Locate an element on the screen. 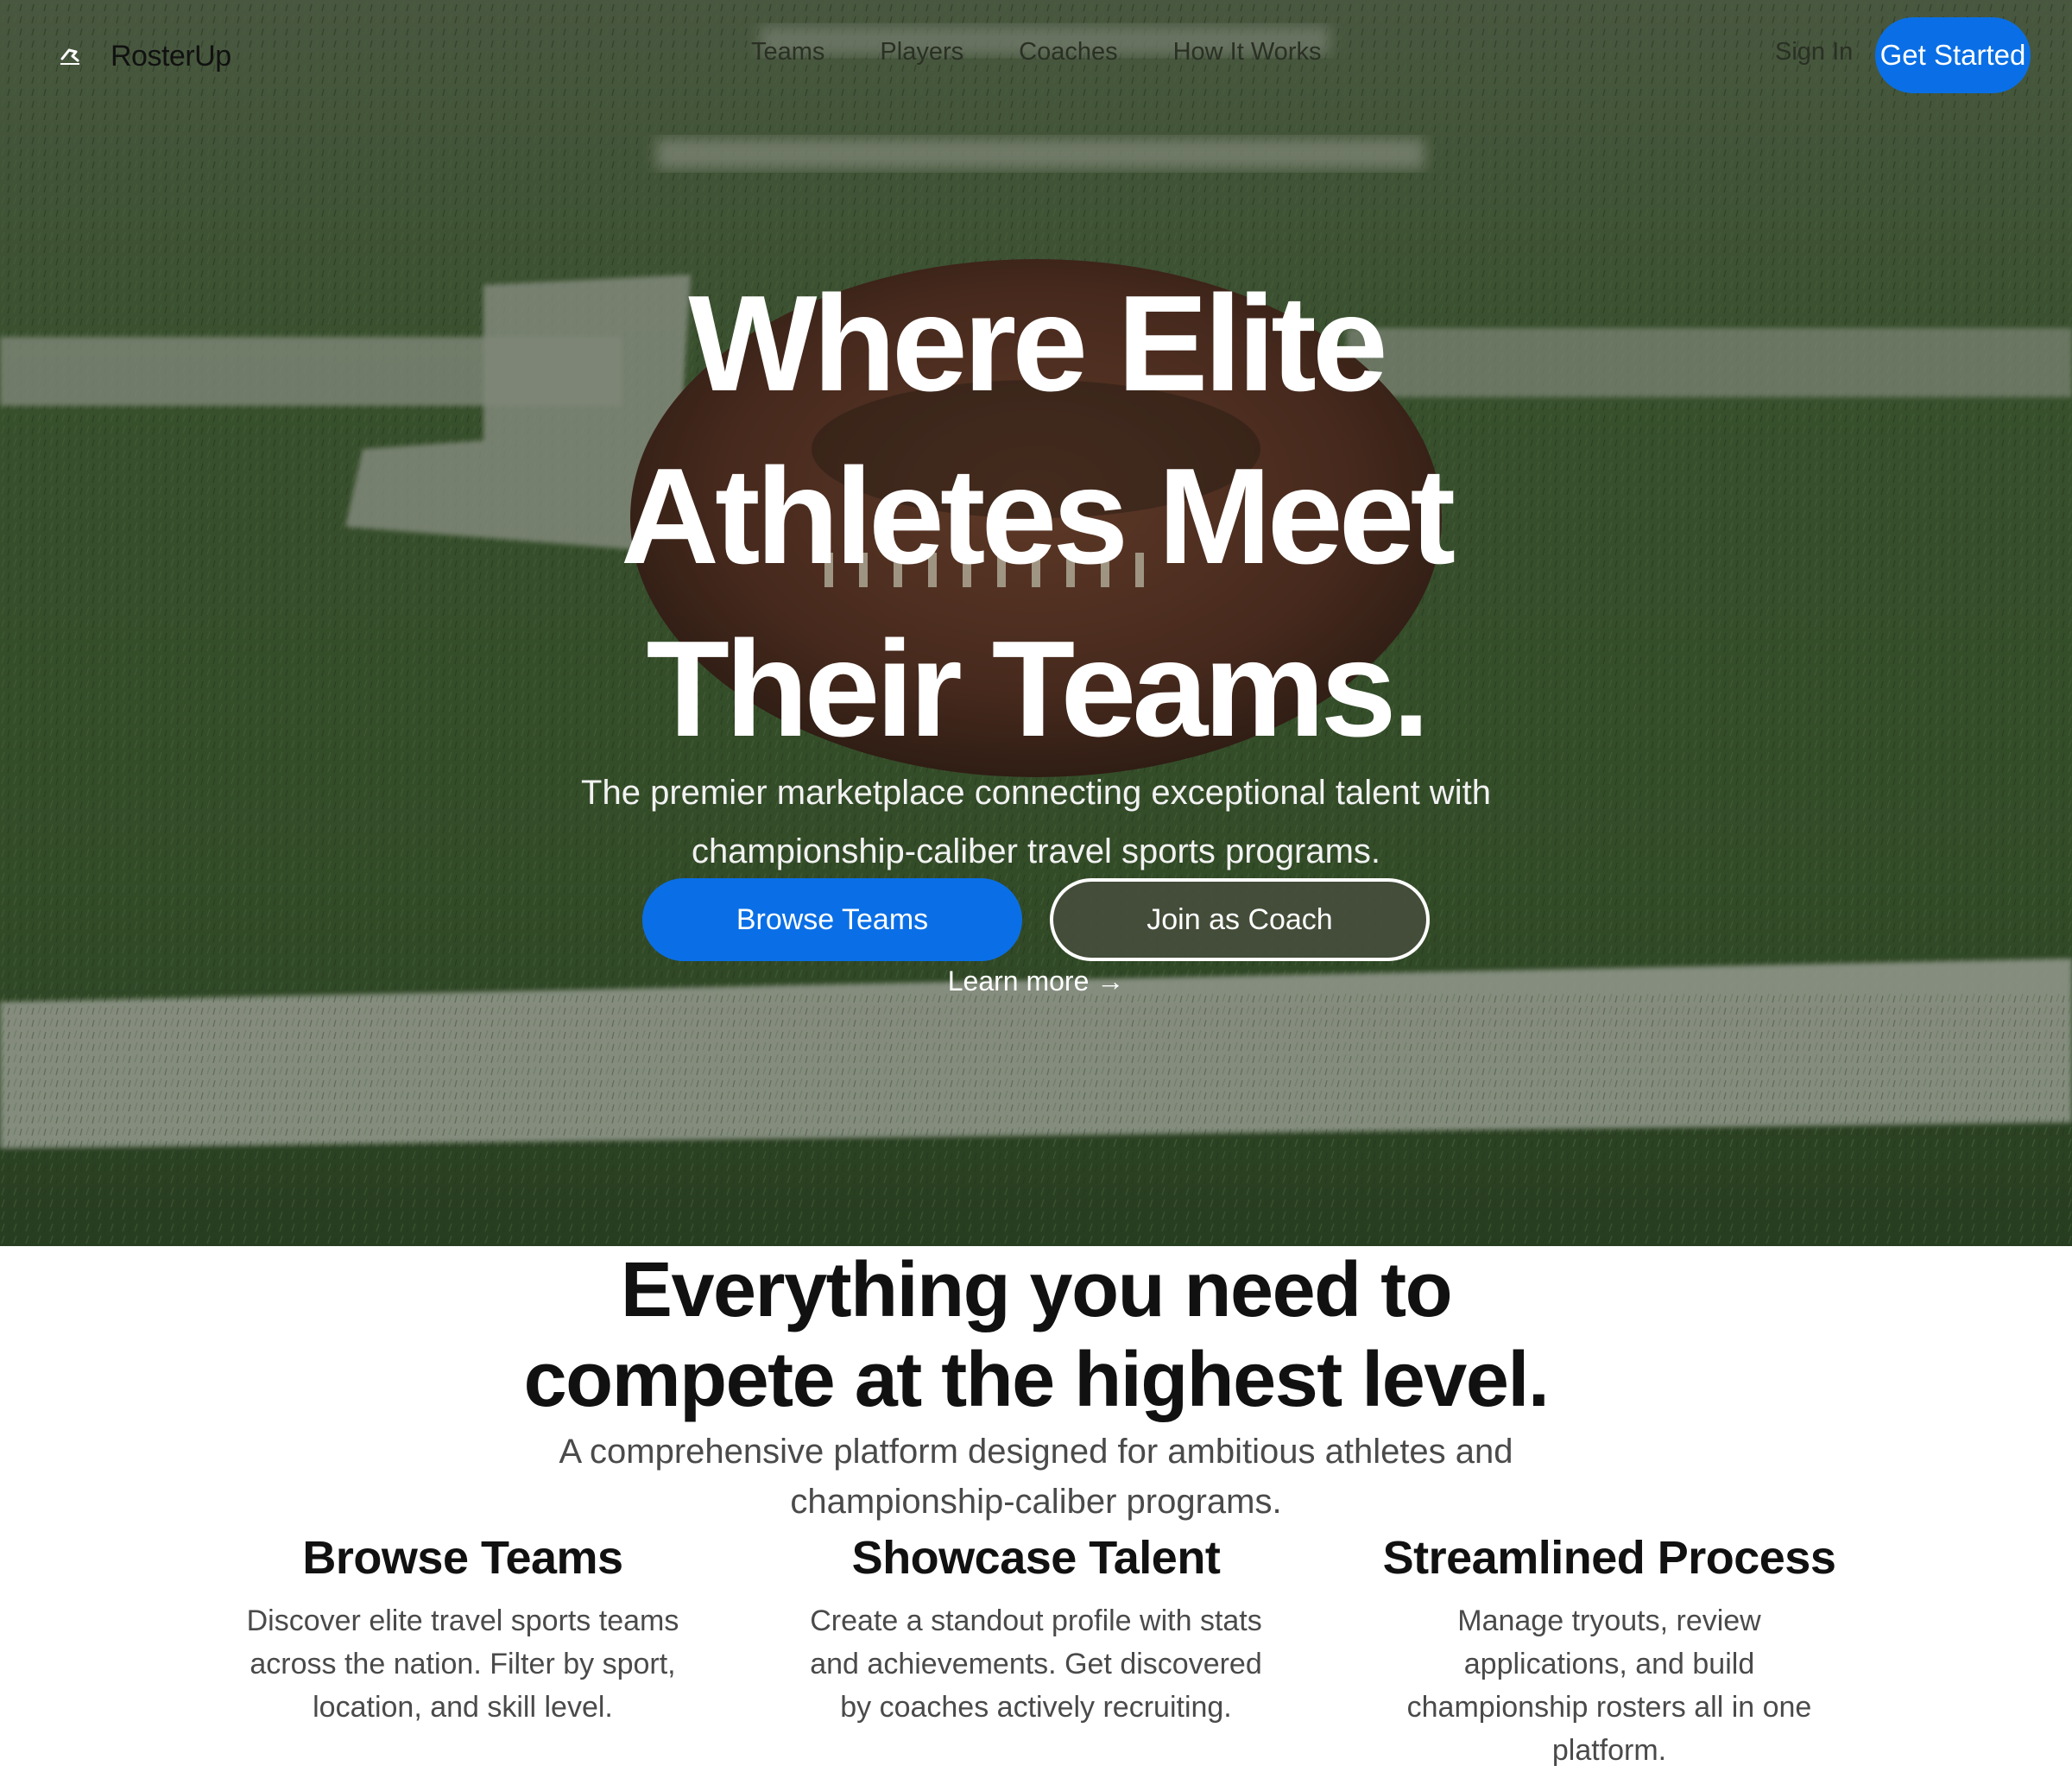 This screenshot has width=2072, height=1772. hero-title-line: Their Teams. is located at coordinates (1038, 689).